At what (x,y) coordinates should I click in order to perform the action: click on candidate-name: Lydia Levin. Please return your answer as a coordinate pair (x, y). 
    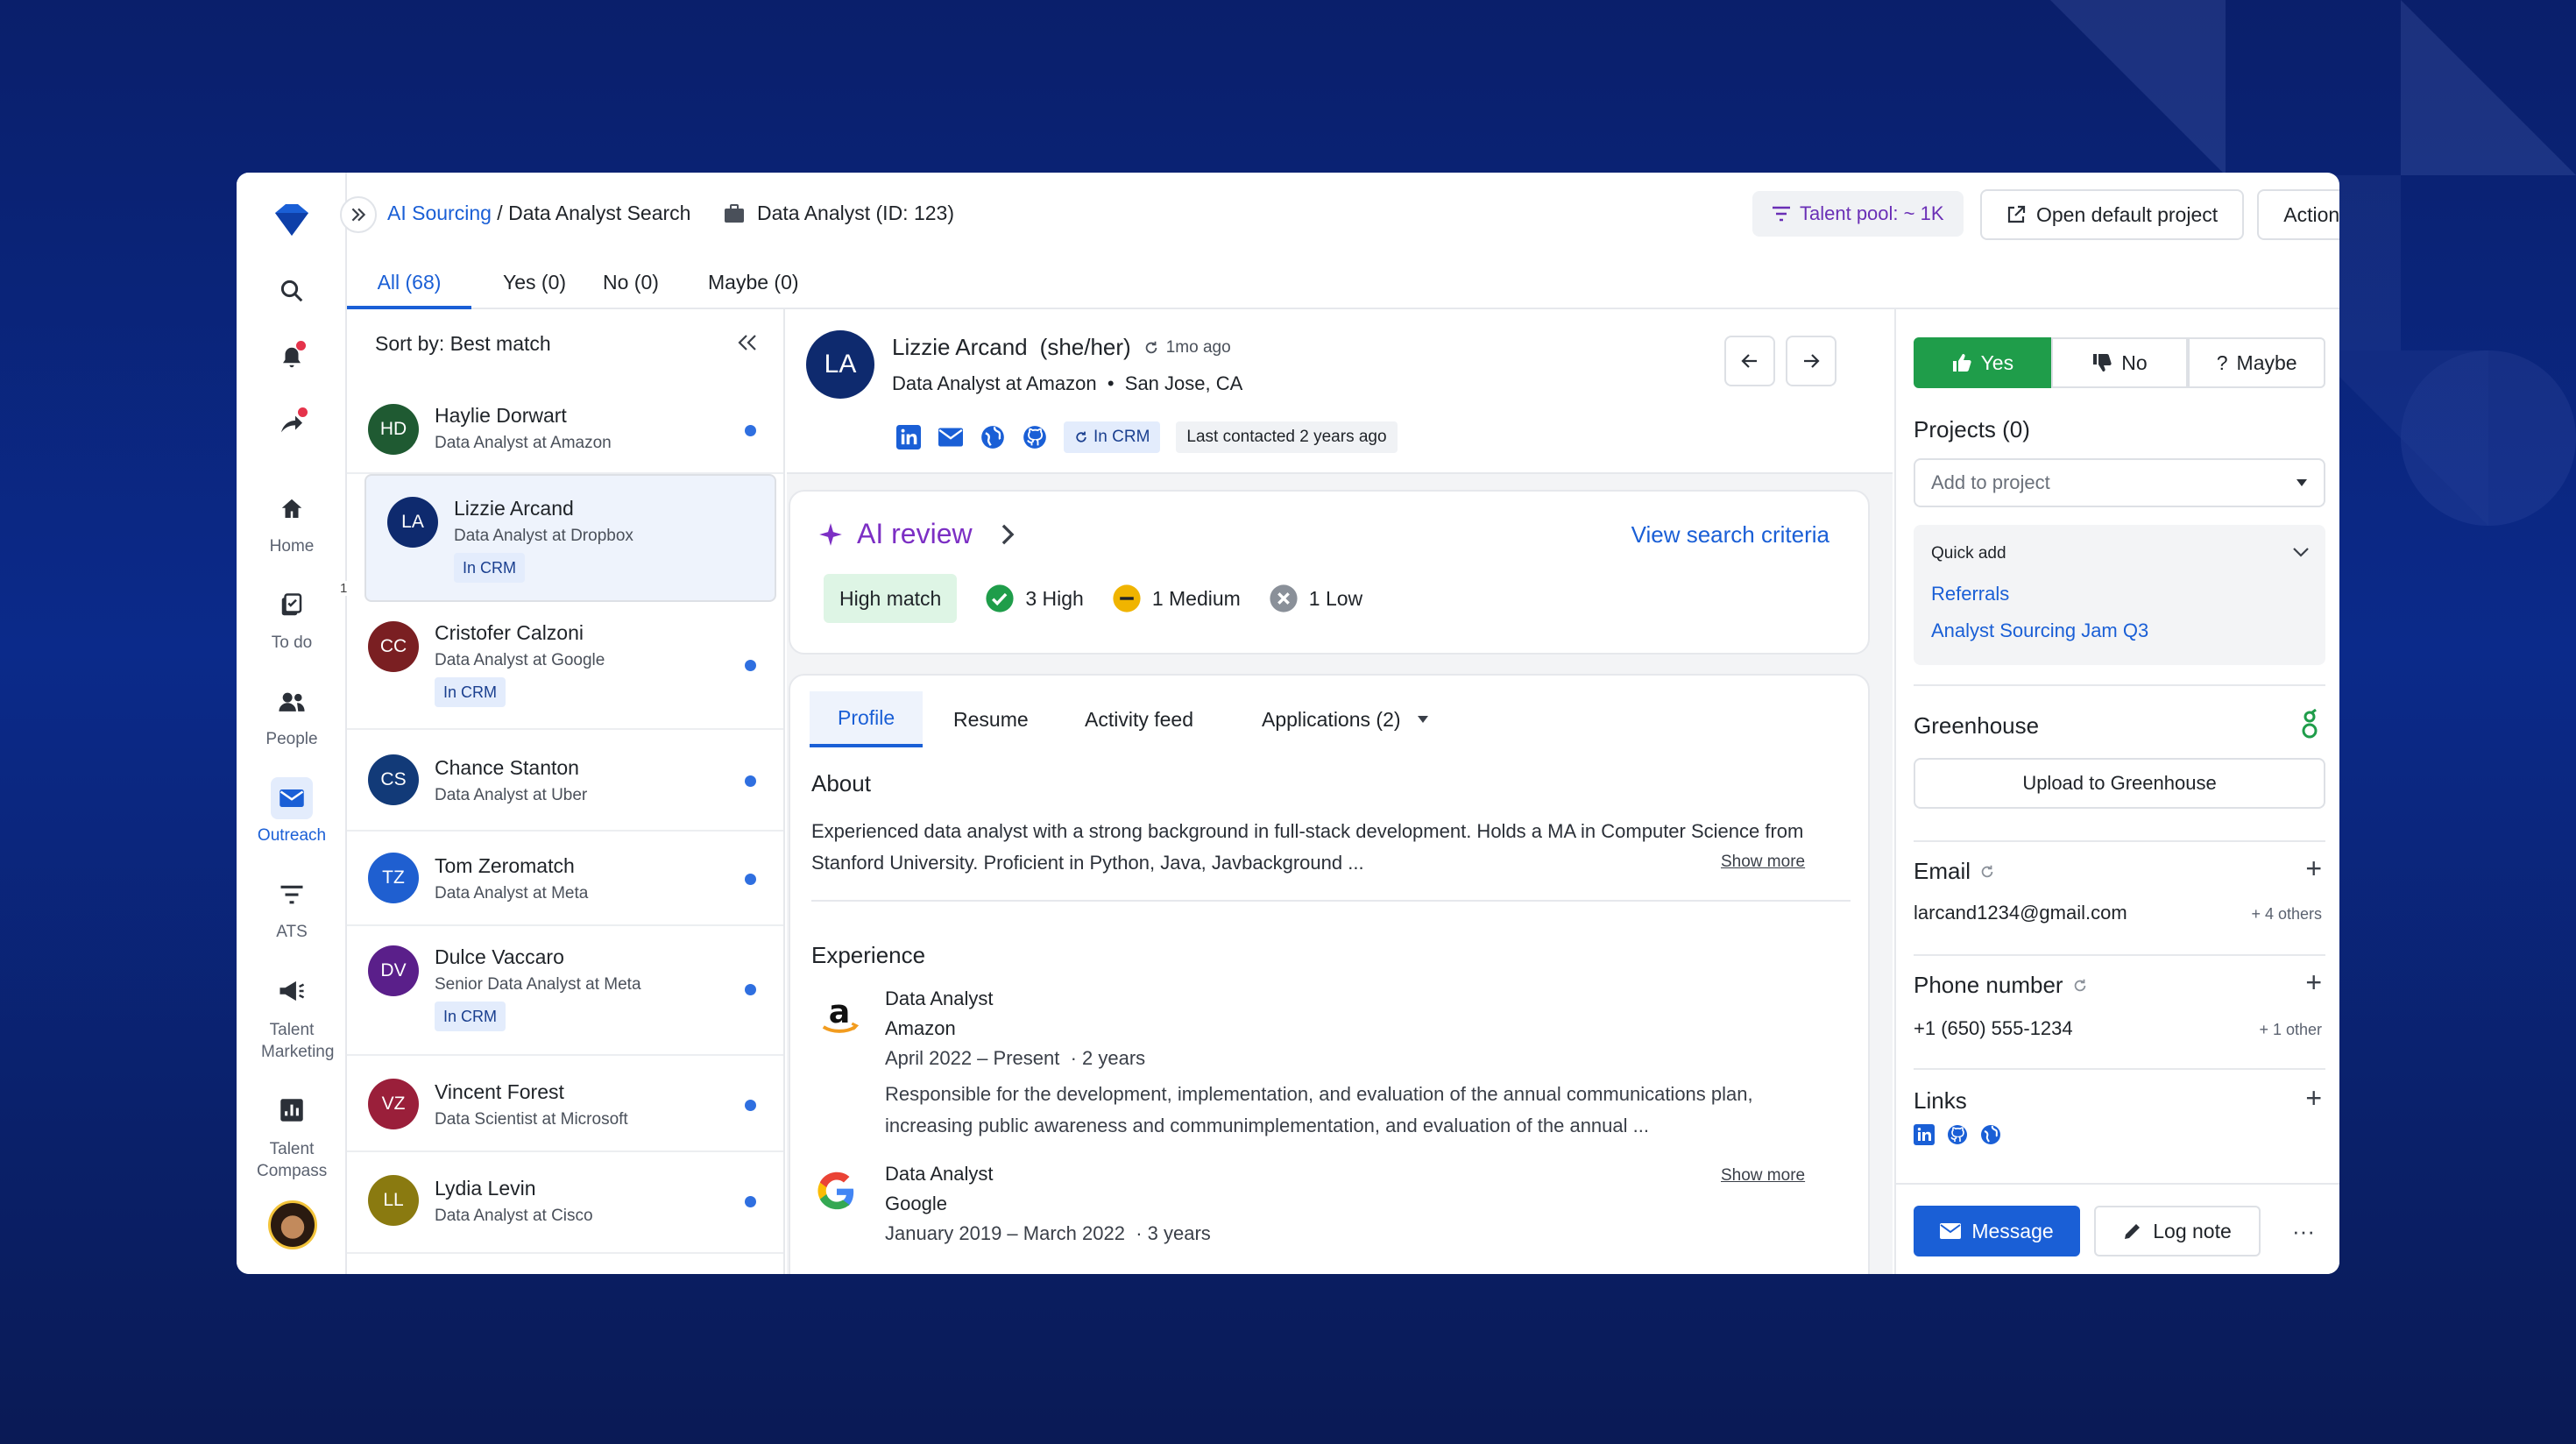
    Looking at the image, I should click on (485, 1189).